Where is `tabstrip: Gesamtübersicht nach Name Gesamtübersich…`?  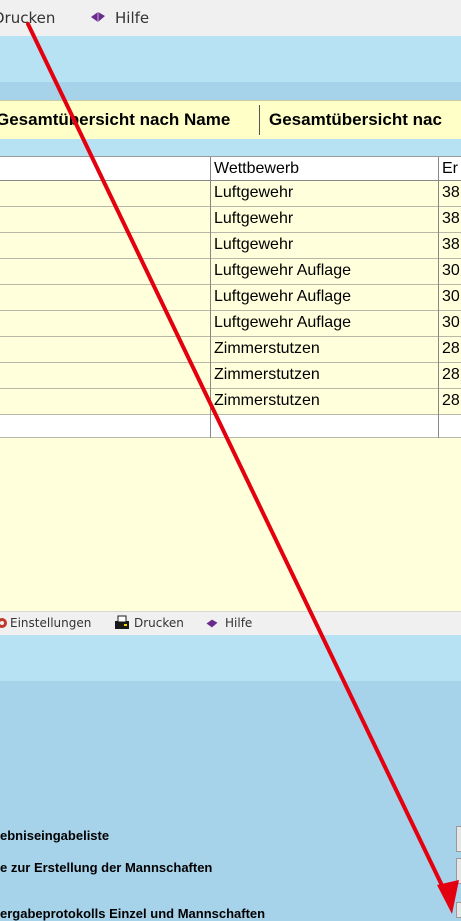
tabstrip: Gesamtübersicht nach Name Gesamtübersich… is located at coordinates (230, 120).